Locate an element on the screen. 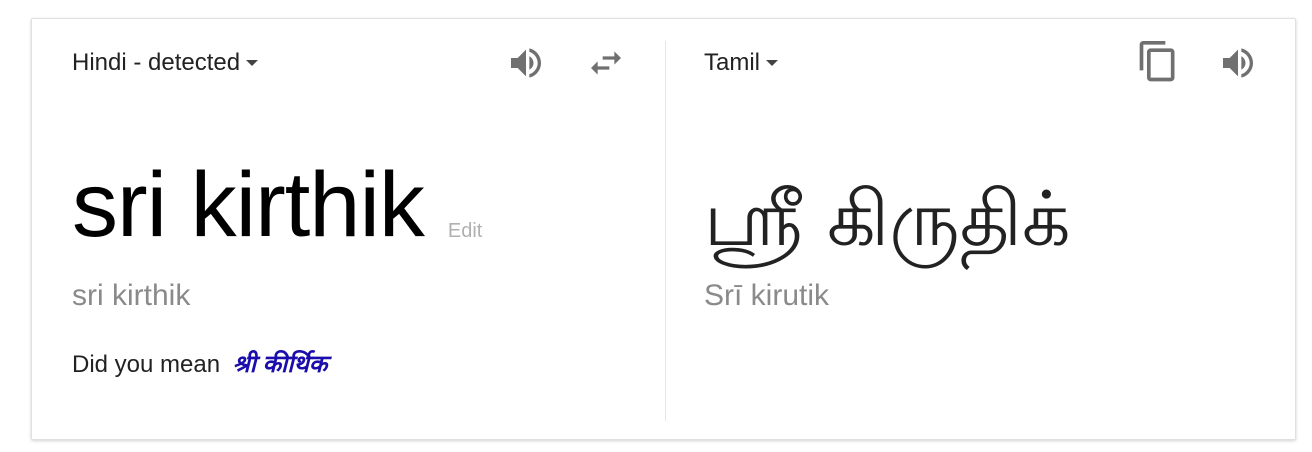  translated-text: ஸ்ரீ கிருதிக் is located at coordinates (887, 218).